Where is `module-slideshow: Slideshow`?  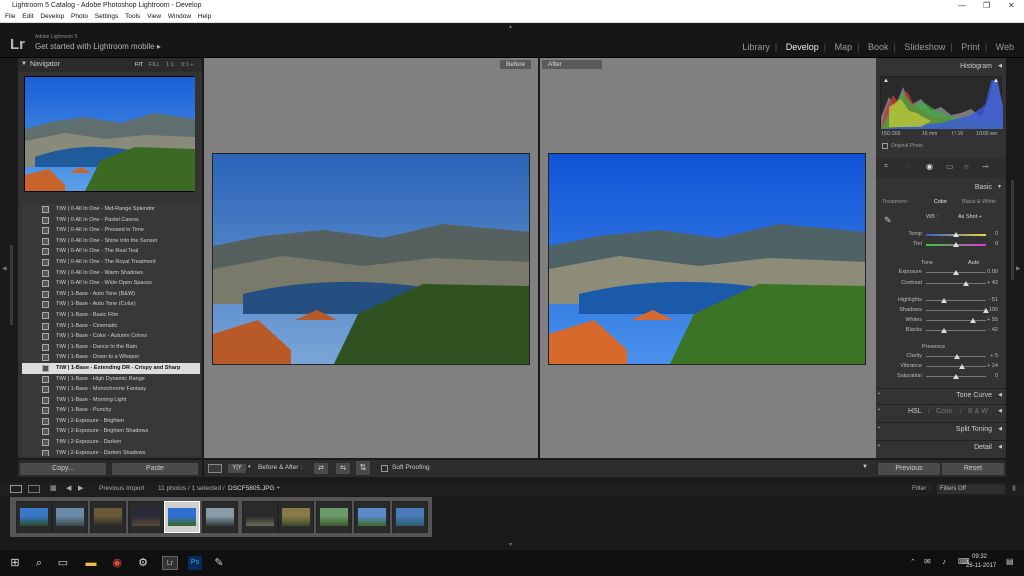
module-slideshow: Slideshow is located at coordinates (924, 47).